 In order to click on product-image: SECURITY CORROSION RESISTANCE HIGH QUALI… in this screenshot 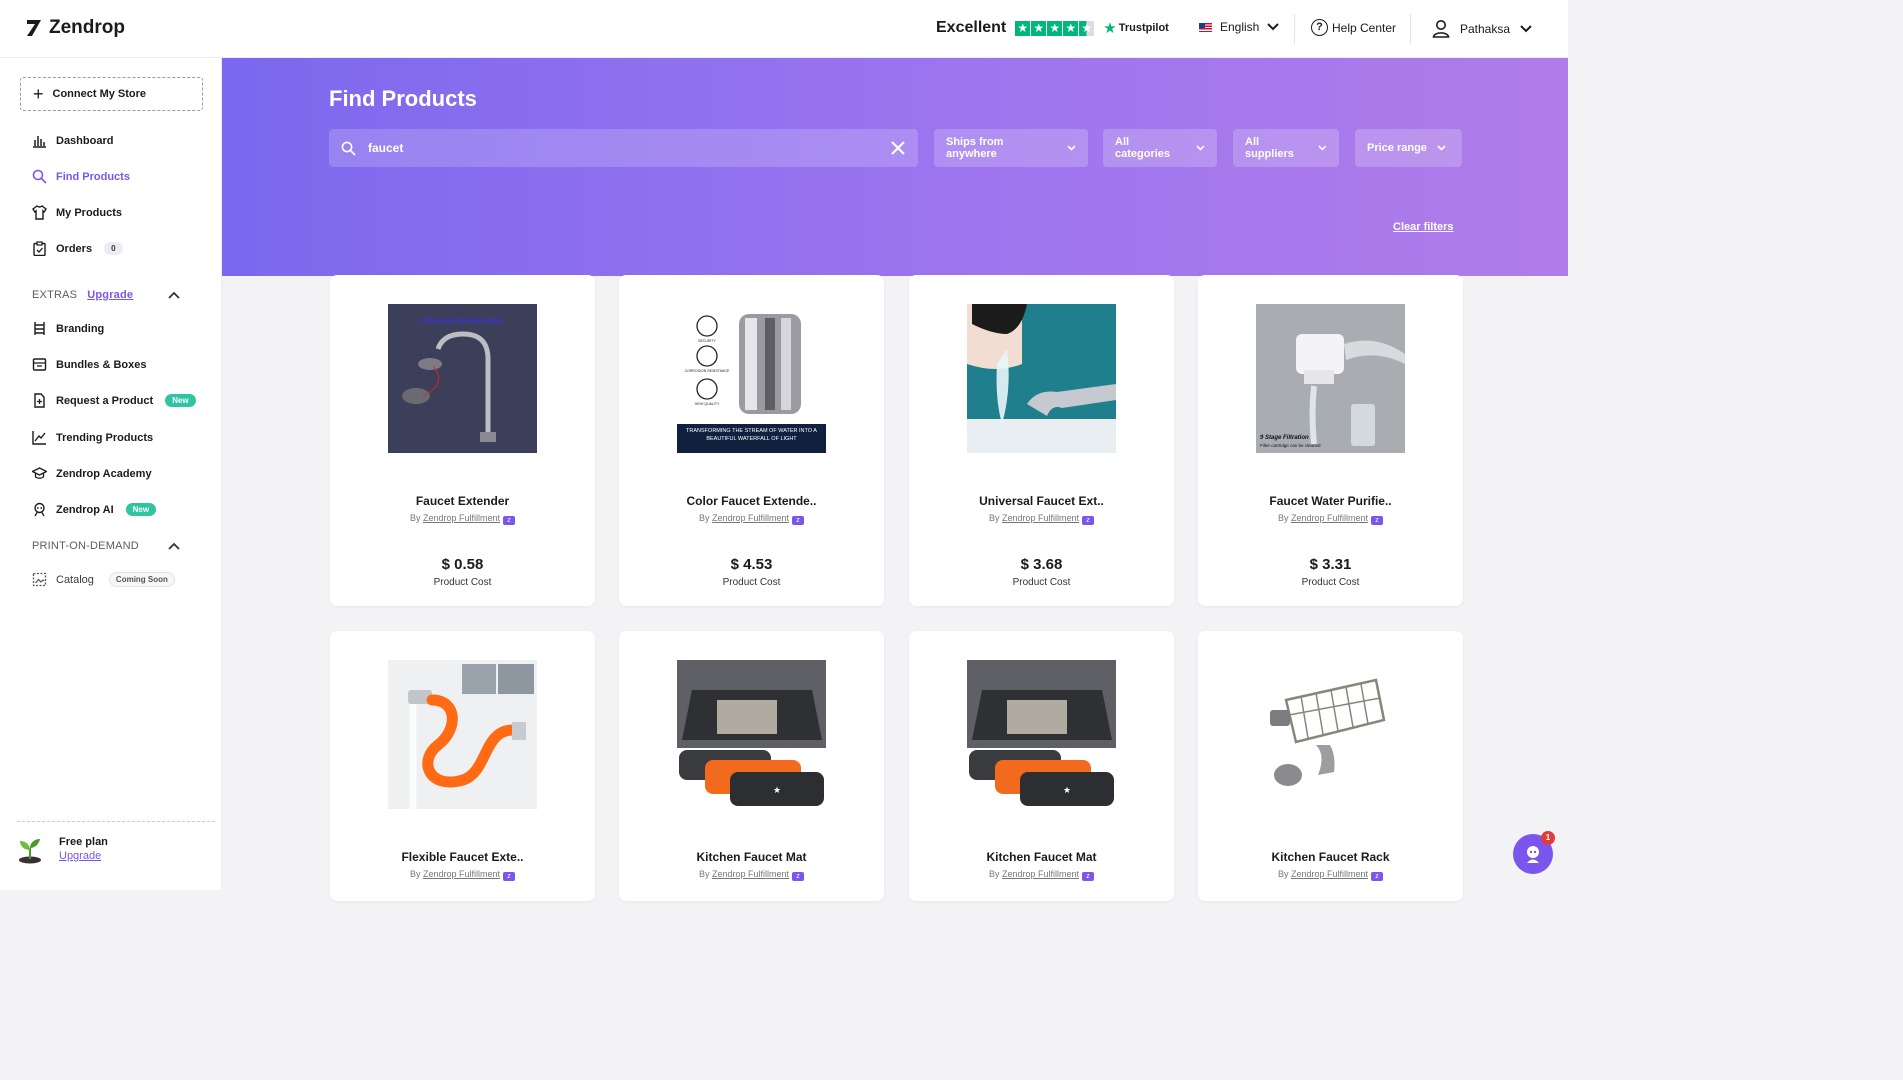, I will do `click(751, 378)`.